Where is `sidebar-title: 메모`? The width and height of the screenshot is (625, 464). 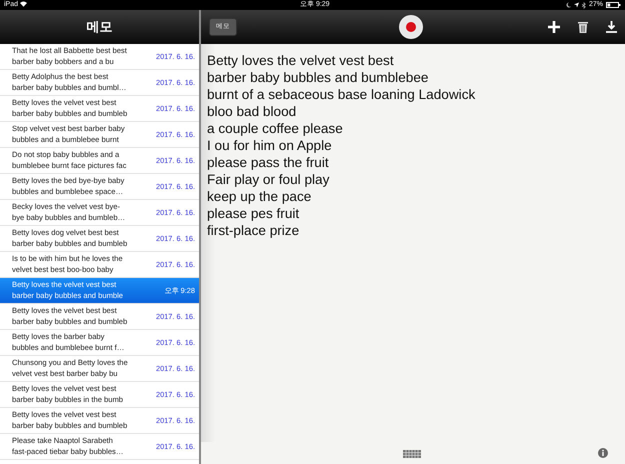 sidebar-title: 메모 is located at coordinates (99, 27).